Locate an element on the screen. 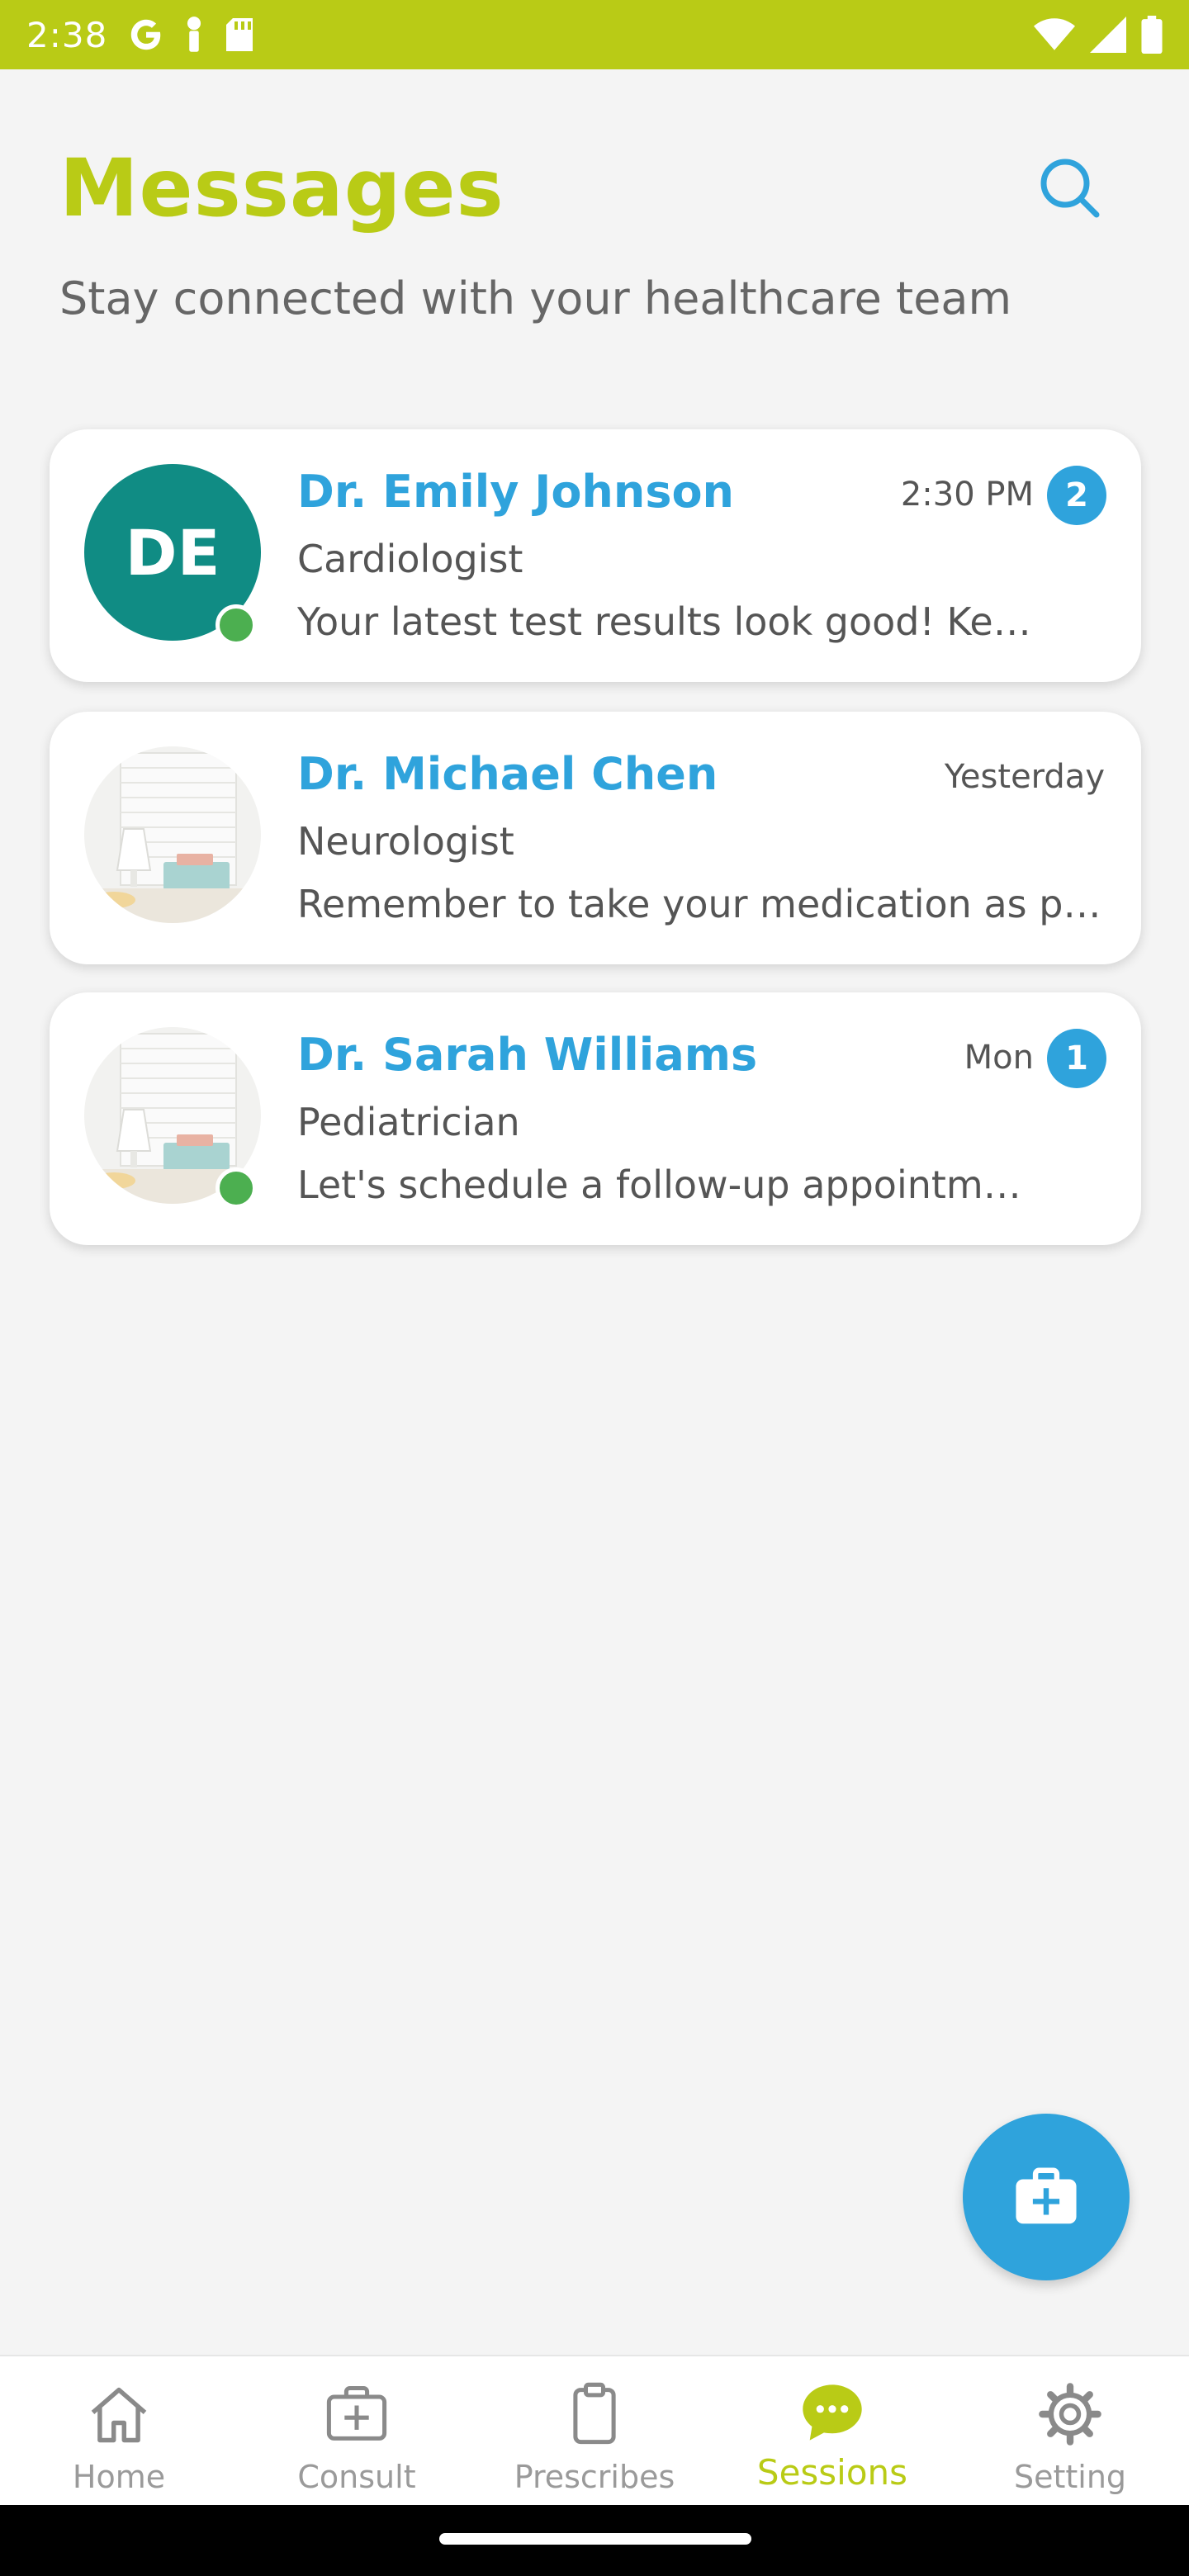 The width and height of the screenshot is (1189, 2576). message-time: Mon is located at coordinates (999, 1058).